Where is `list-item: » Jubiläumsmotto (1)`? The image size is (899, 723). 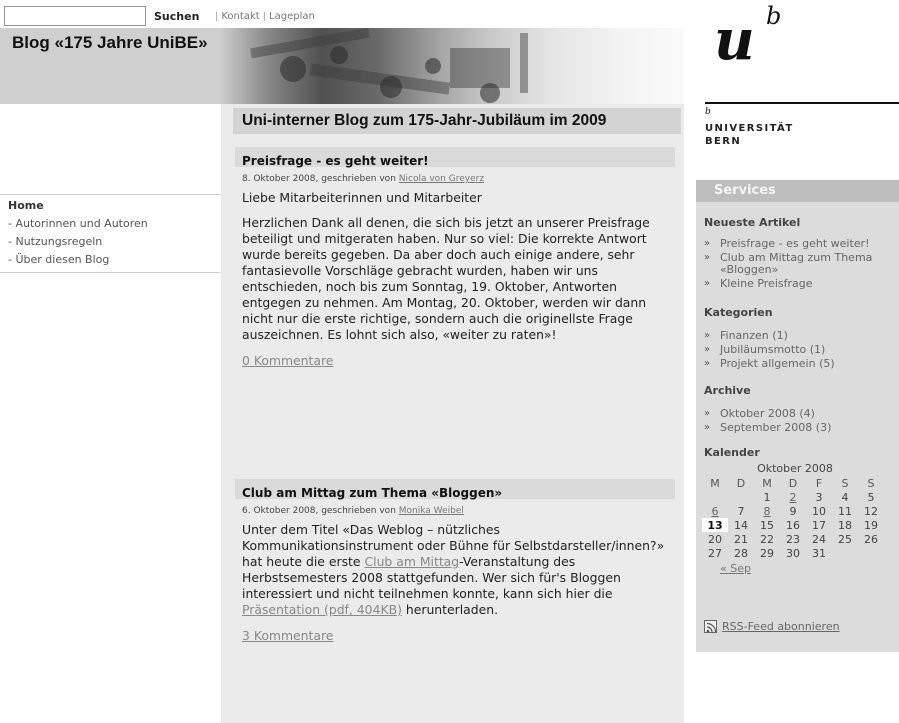
list-item: » Jubiläumsmotto (1) is located at coordinates (800, 350).